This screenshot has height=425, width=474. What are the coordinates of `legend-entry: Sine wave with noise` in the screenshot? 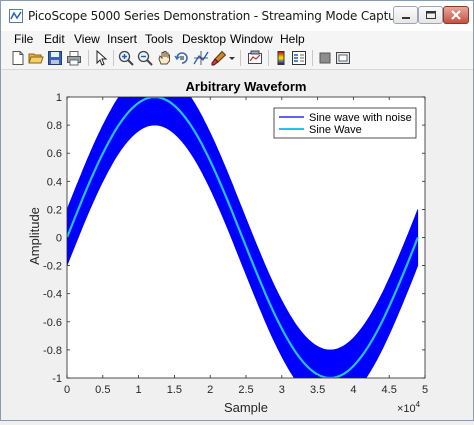 It's located at (360, 118).